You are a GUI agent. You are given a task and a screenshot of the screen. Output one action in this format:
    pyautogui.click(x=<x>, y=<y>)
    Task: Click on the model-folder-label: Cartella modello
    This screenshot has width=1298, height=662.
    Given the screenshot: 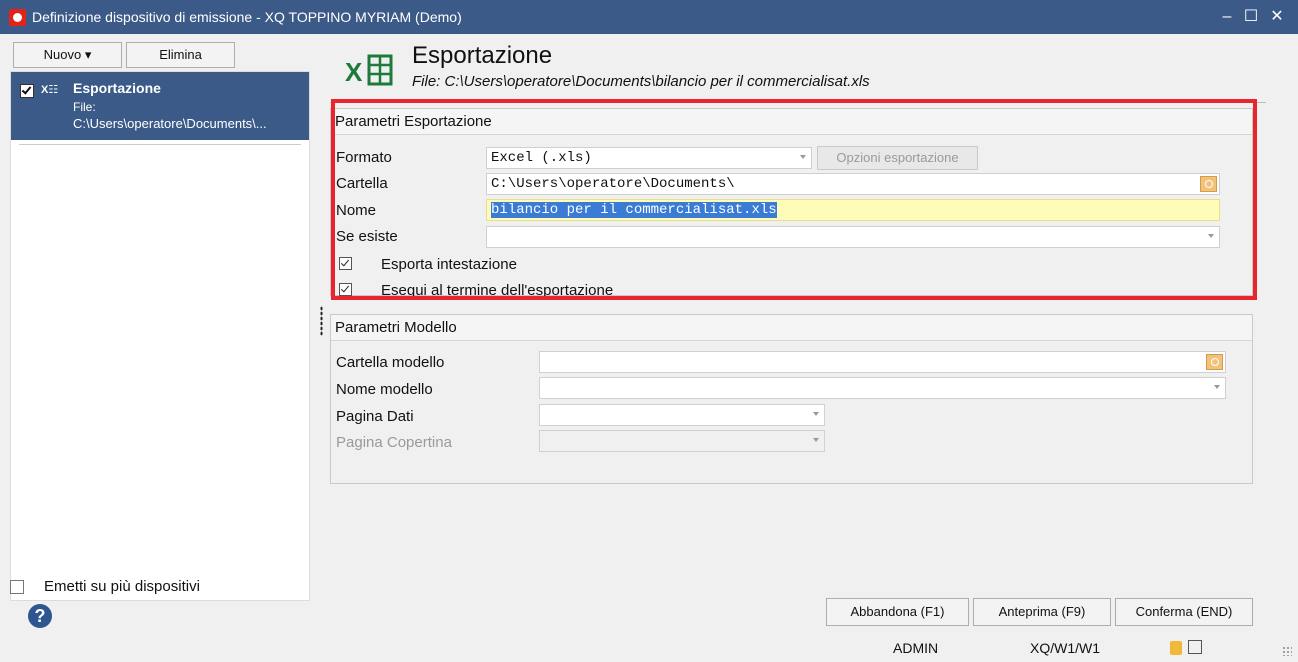 What is the action you would take?
    pyautogui.click(x=390, y=362)
    